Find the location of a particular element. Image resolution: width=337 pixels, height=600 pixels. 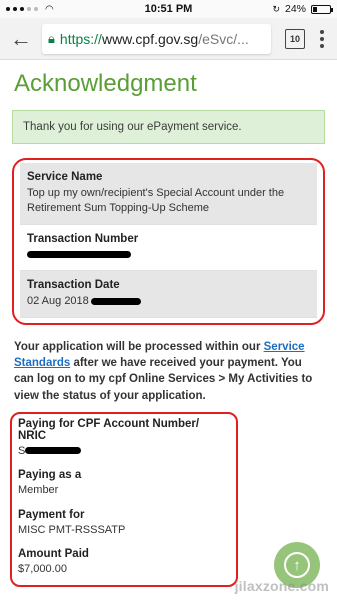

redacted-transaction-time is located at coordinates (115, 301).